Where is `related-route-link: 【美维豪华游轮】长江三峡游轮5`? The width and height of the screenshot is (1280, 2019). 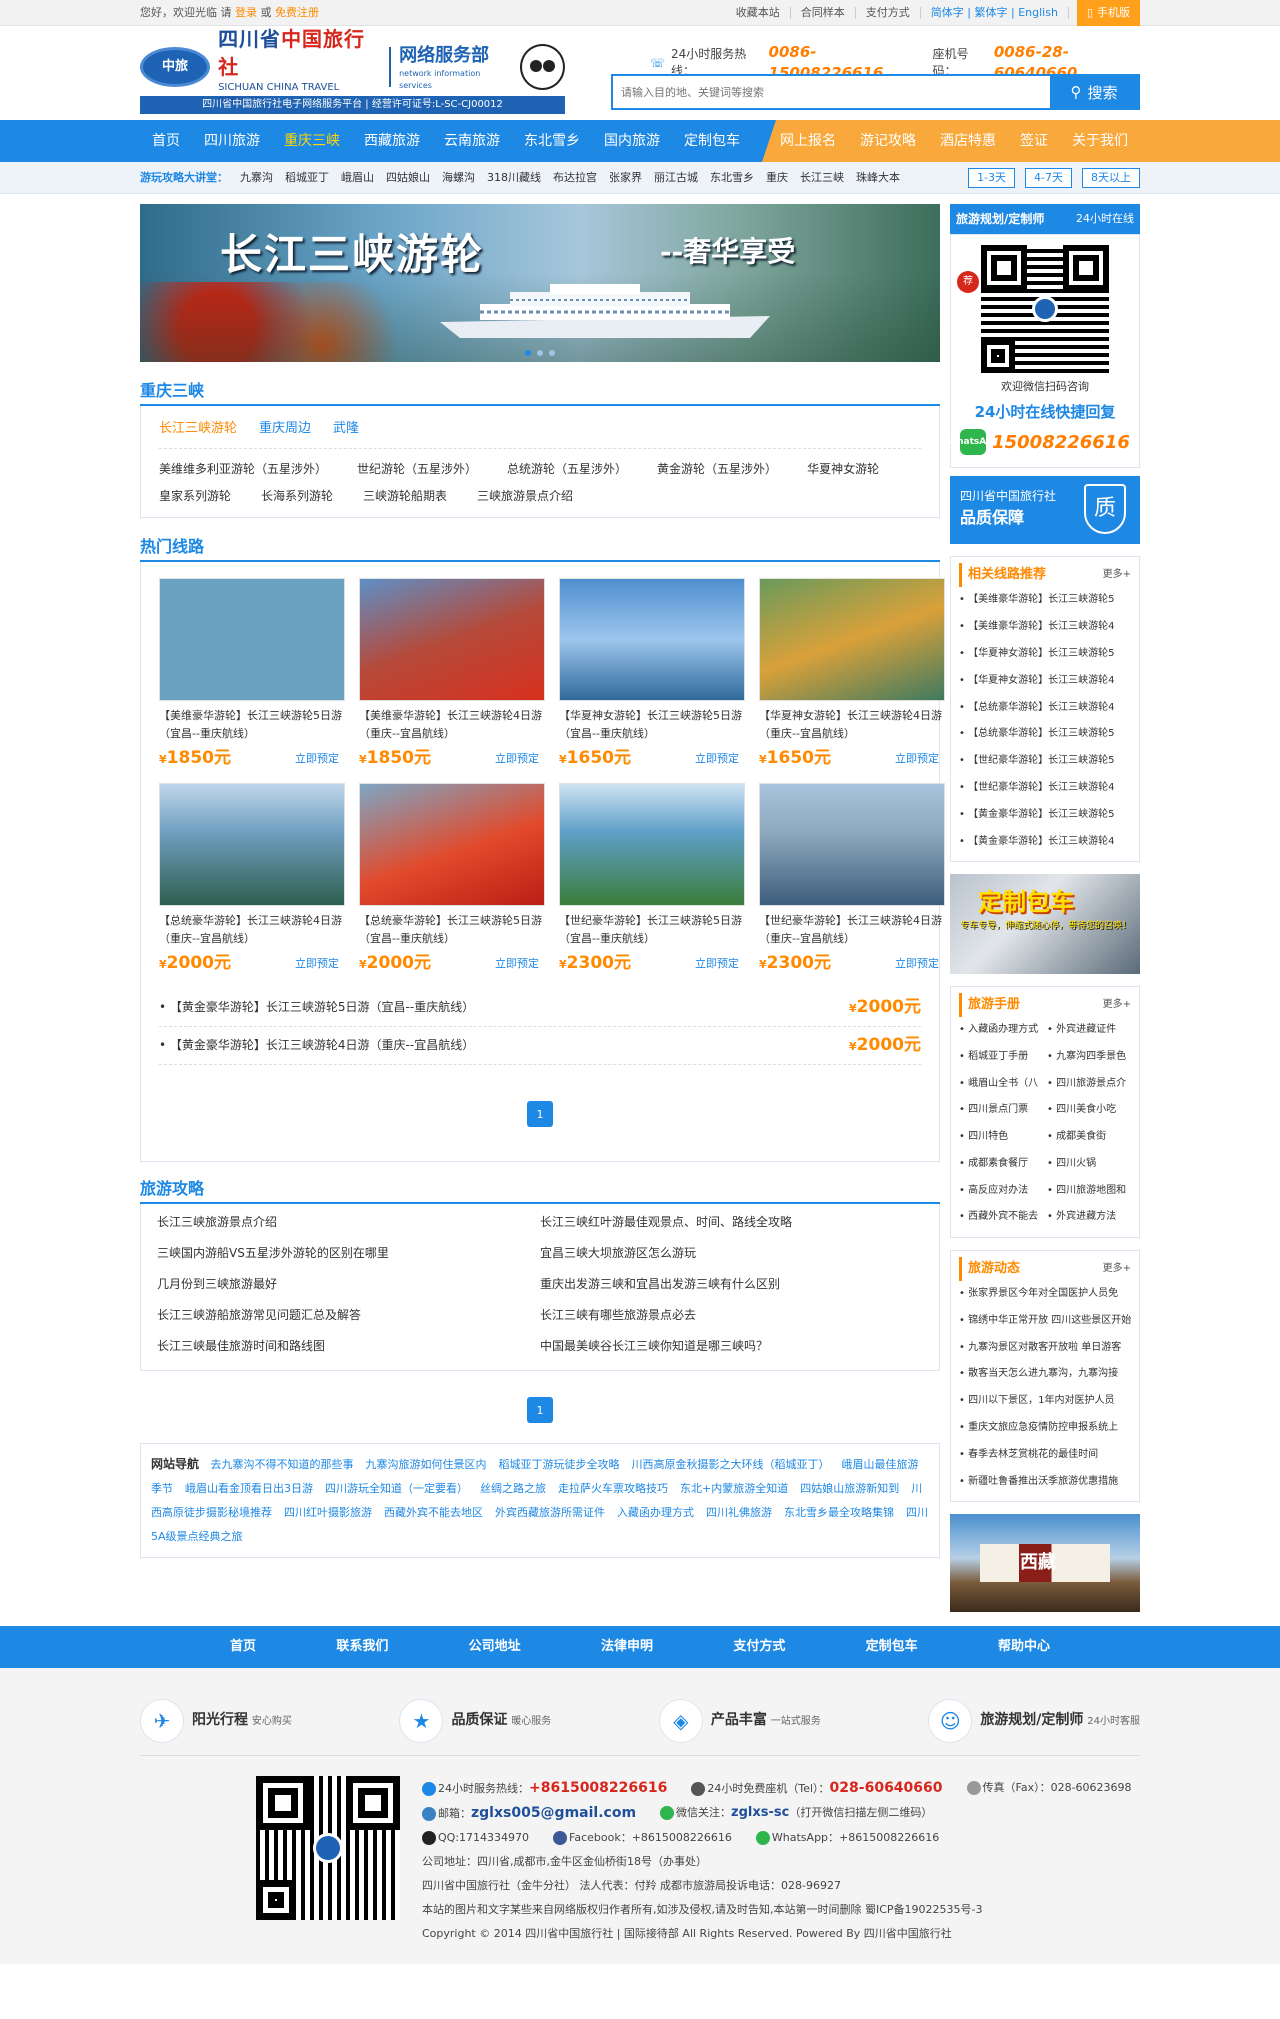
related-route-link: 【美维豪华游轮】长江三峡游轮5 is located at coordinates (1045, 600).